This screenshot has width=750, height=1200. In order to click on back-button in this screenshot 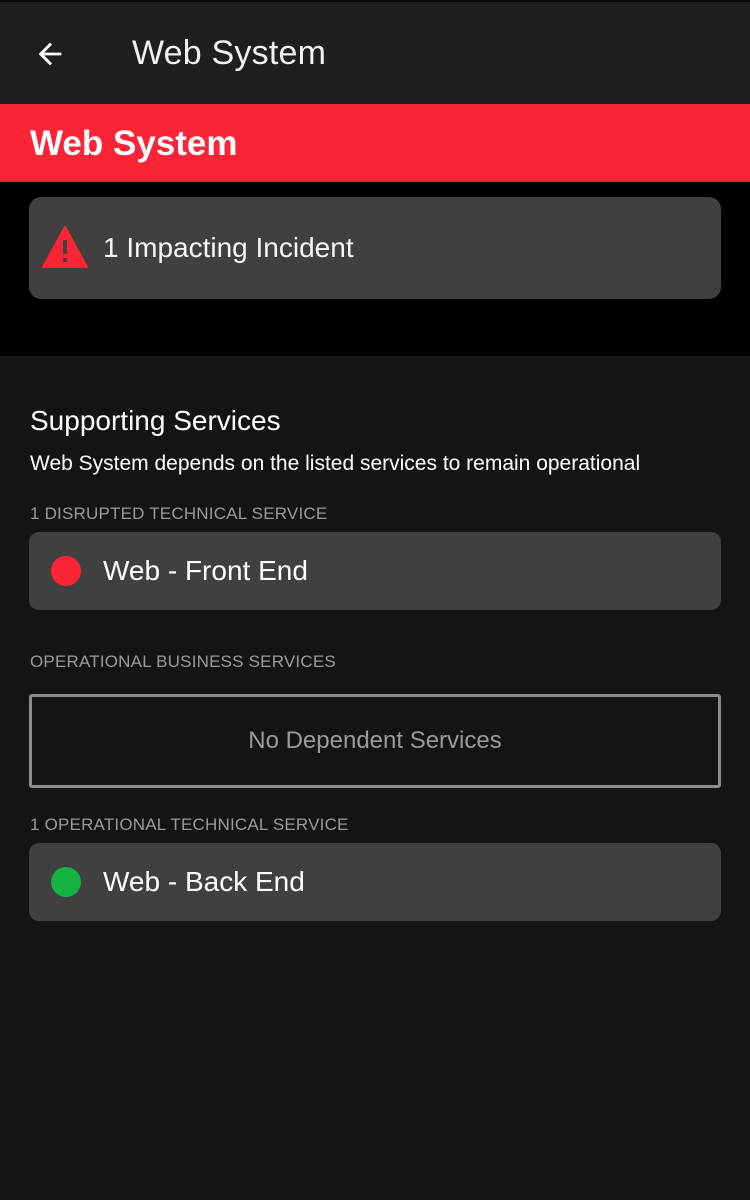, I will do `click(50, 54)`.